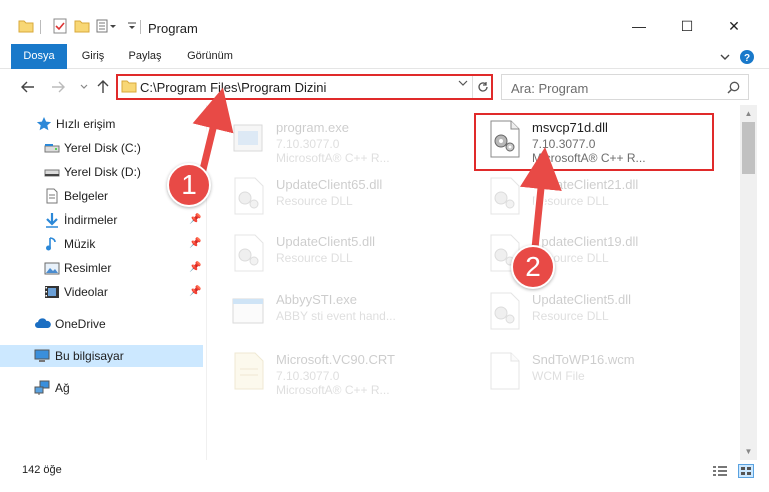  Describe the element at coordinates (748, 282) in the screenshot. I see `vertical-scrollbar: ▲ ▼` at that location.